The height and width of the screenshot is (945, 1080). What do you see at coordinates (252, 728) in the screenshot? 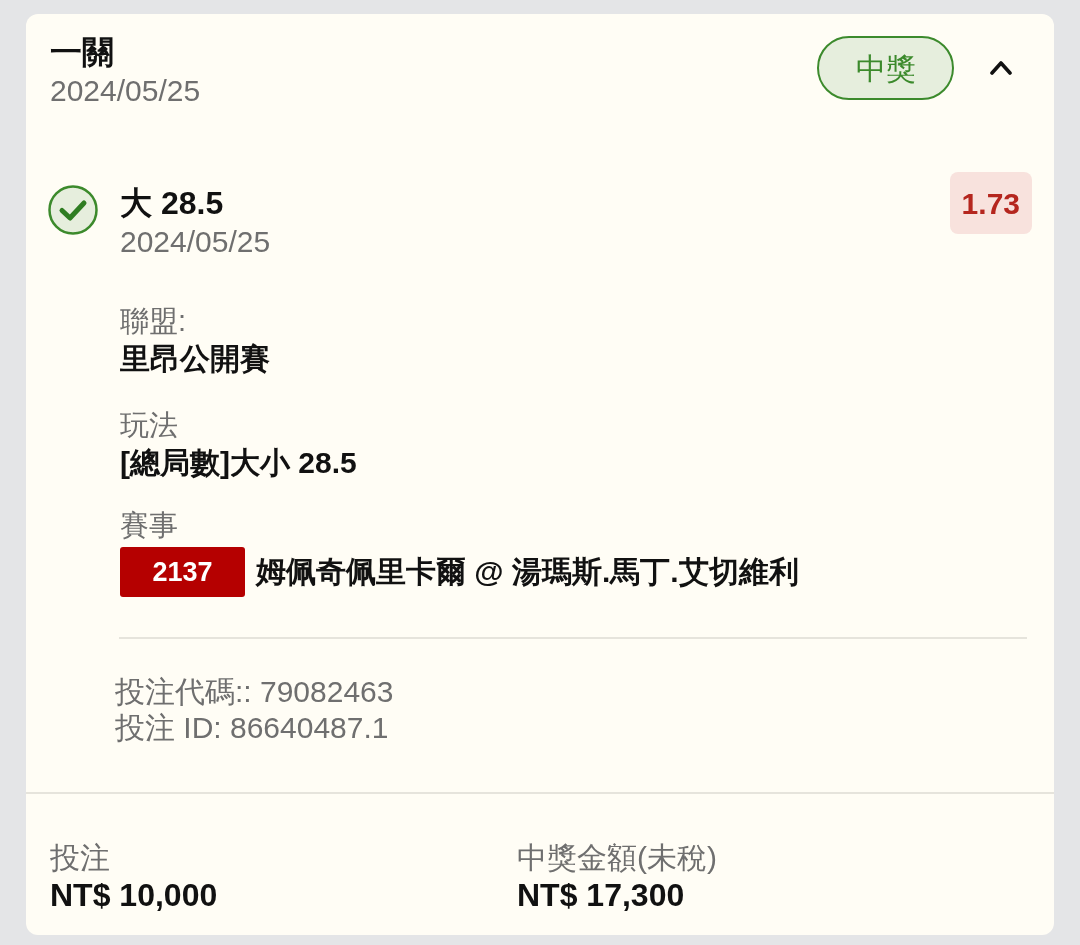
I see `bet-code-text: 投注 ID: 86640487.1` at bounding box center [252, 728].